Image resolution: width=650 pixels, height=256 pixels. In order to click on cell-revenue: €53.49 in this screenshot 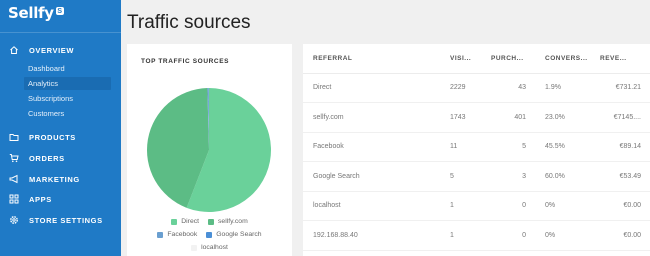, I will do `click(620, 176)`.